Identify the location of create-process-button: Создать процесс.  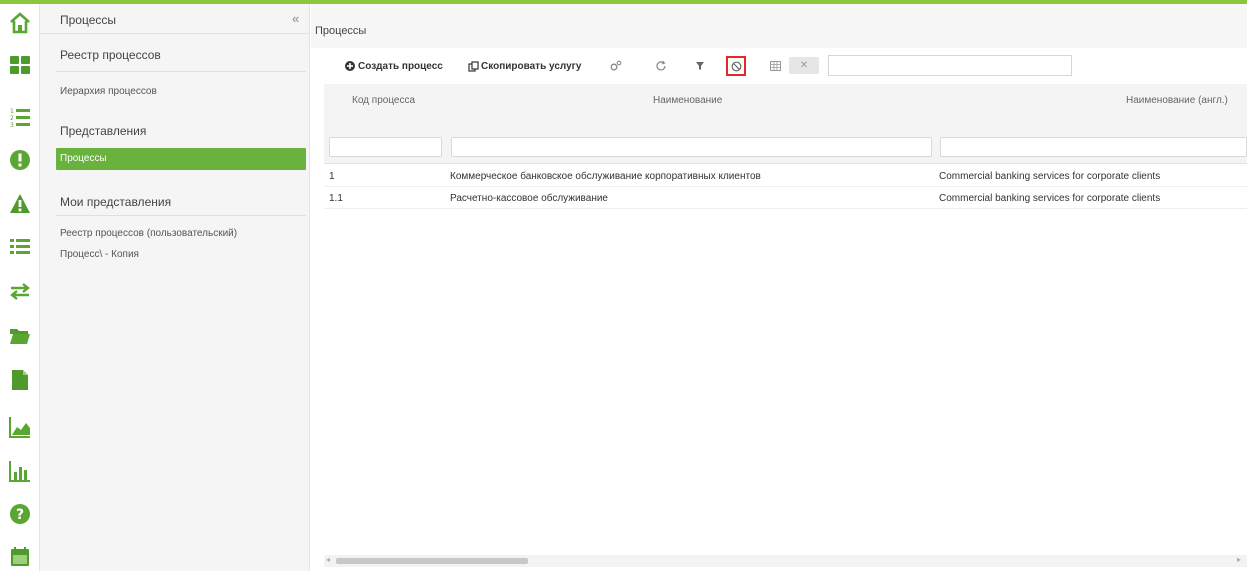
(394, 66).